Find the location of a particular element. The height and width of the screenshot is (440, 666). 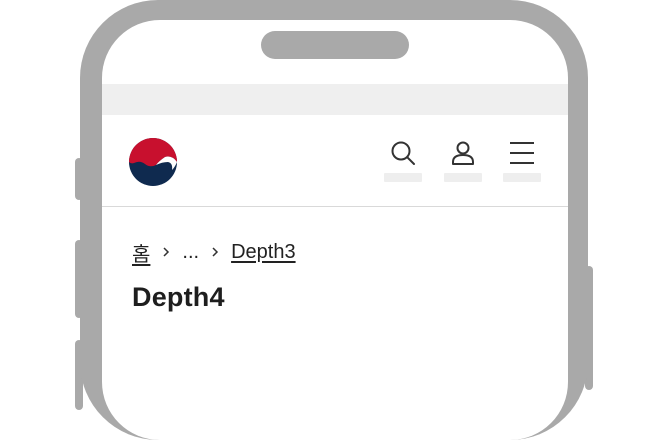

search-icon is located at coordinates (403, 153).